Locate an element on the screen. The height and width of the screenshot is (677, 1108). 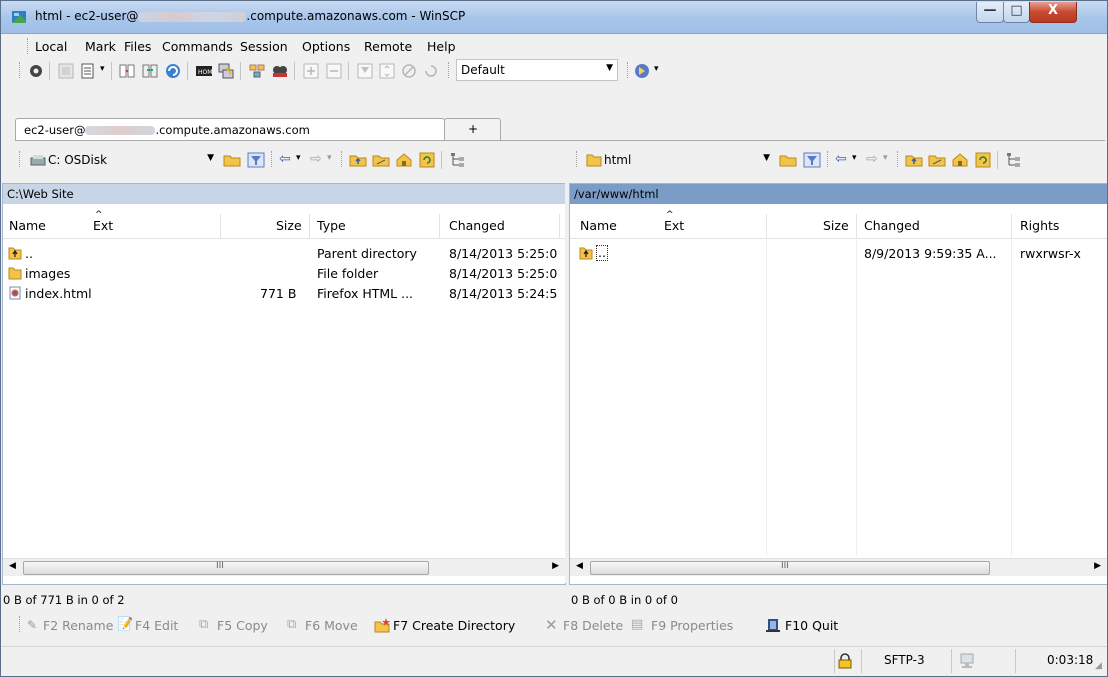
rename-button: ✎ F2 Rename is located at coordinates (72, 625).